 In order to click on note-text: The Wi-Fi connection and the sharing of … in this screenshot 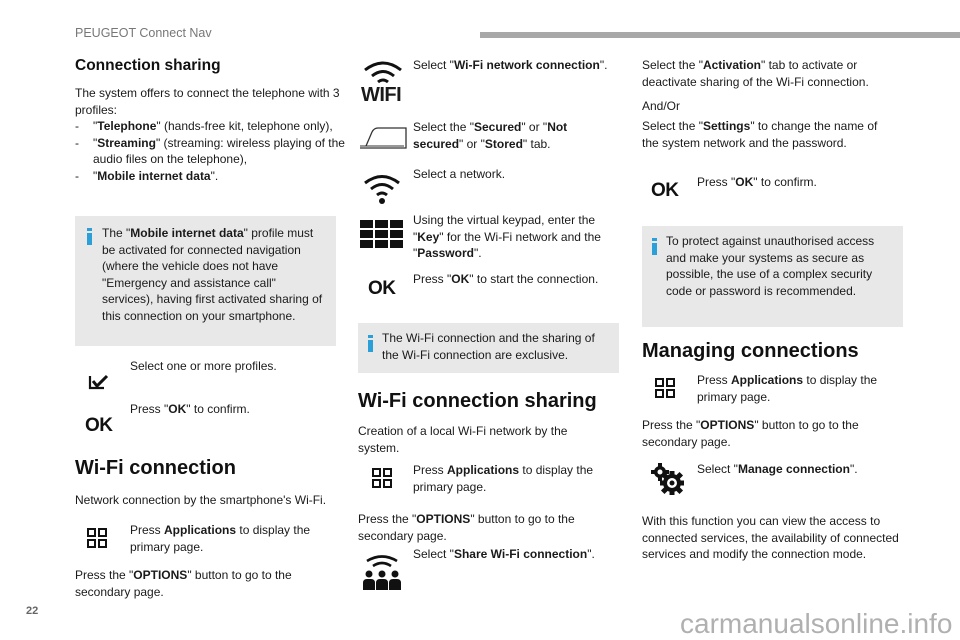, I will do `click(488, 346)`.